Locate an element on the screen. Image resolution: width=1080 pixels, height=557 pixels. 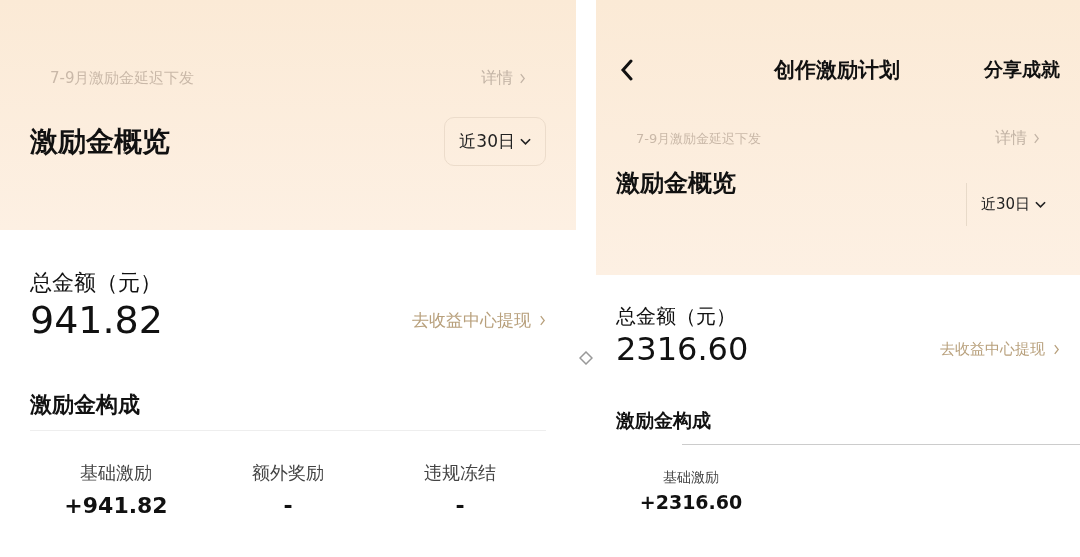
share-button: 分享成就 is located at coordinates (1022, 70).